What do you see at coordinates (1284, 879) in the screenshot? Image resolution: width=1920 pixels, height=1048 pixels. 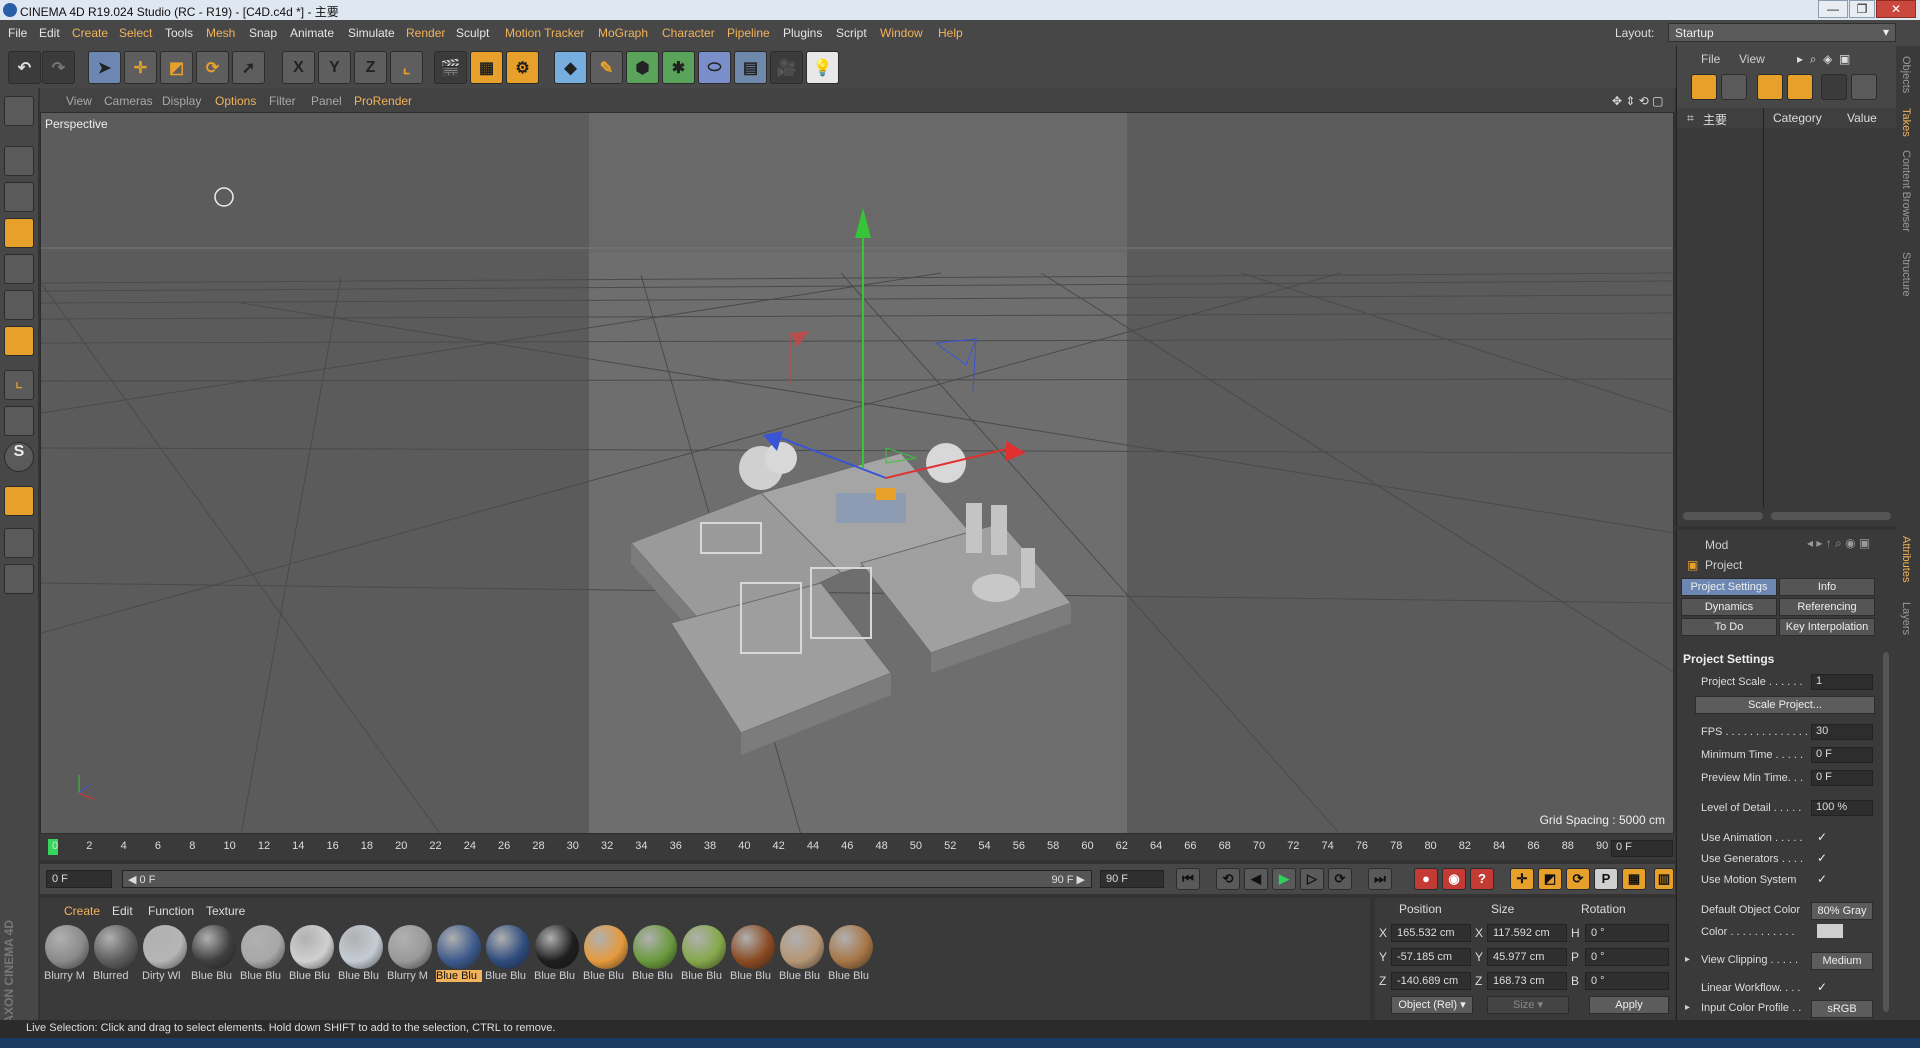 I see `play-button: ▶` at bounding box center [1284, 879].